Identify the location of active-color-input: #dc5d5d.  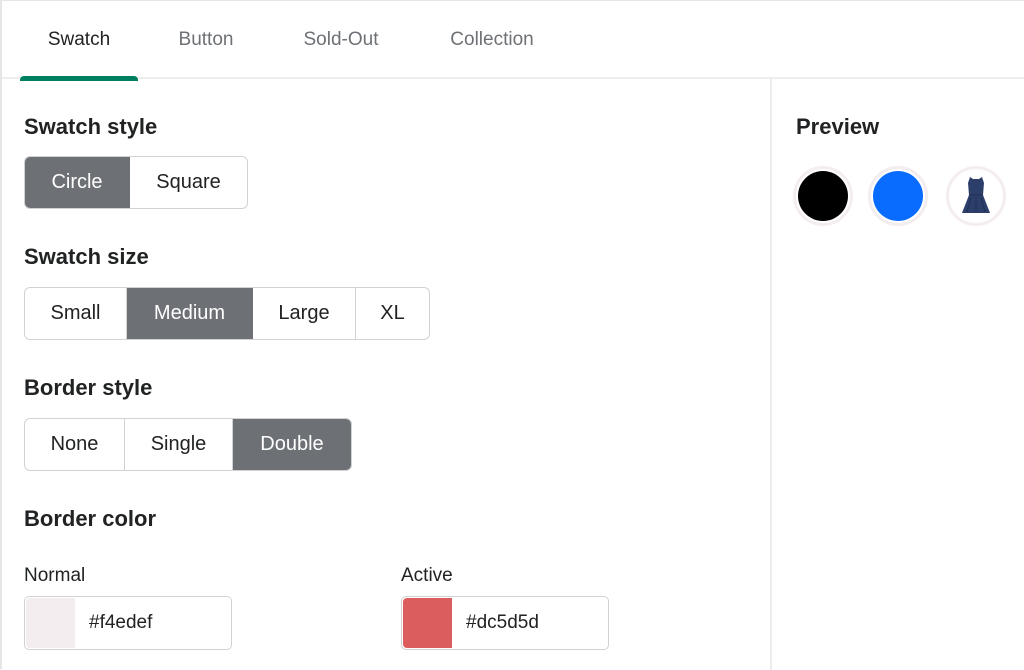
(505, 623).